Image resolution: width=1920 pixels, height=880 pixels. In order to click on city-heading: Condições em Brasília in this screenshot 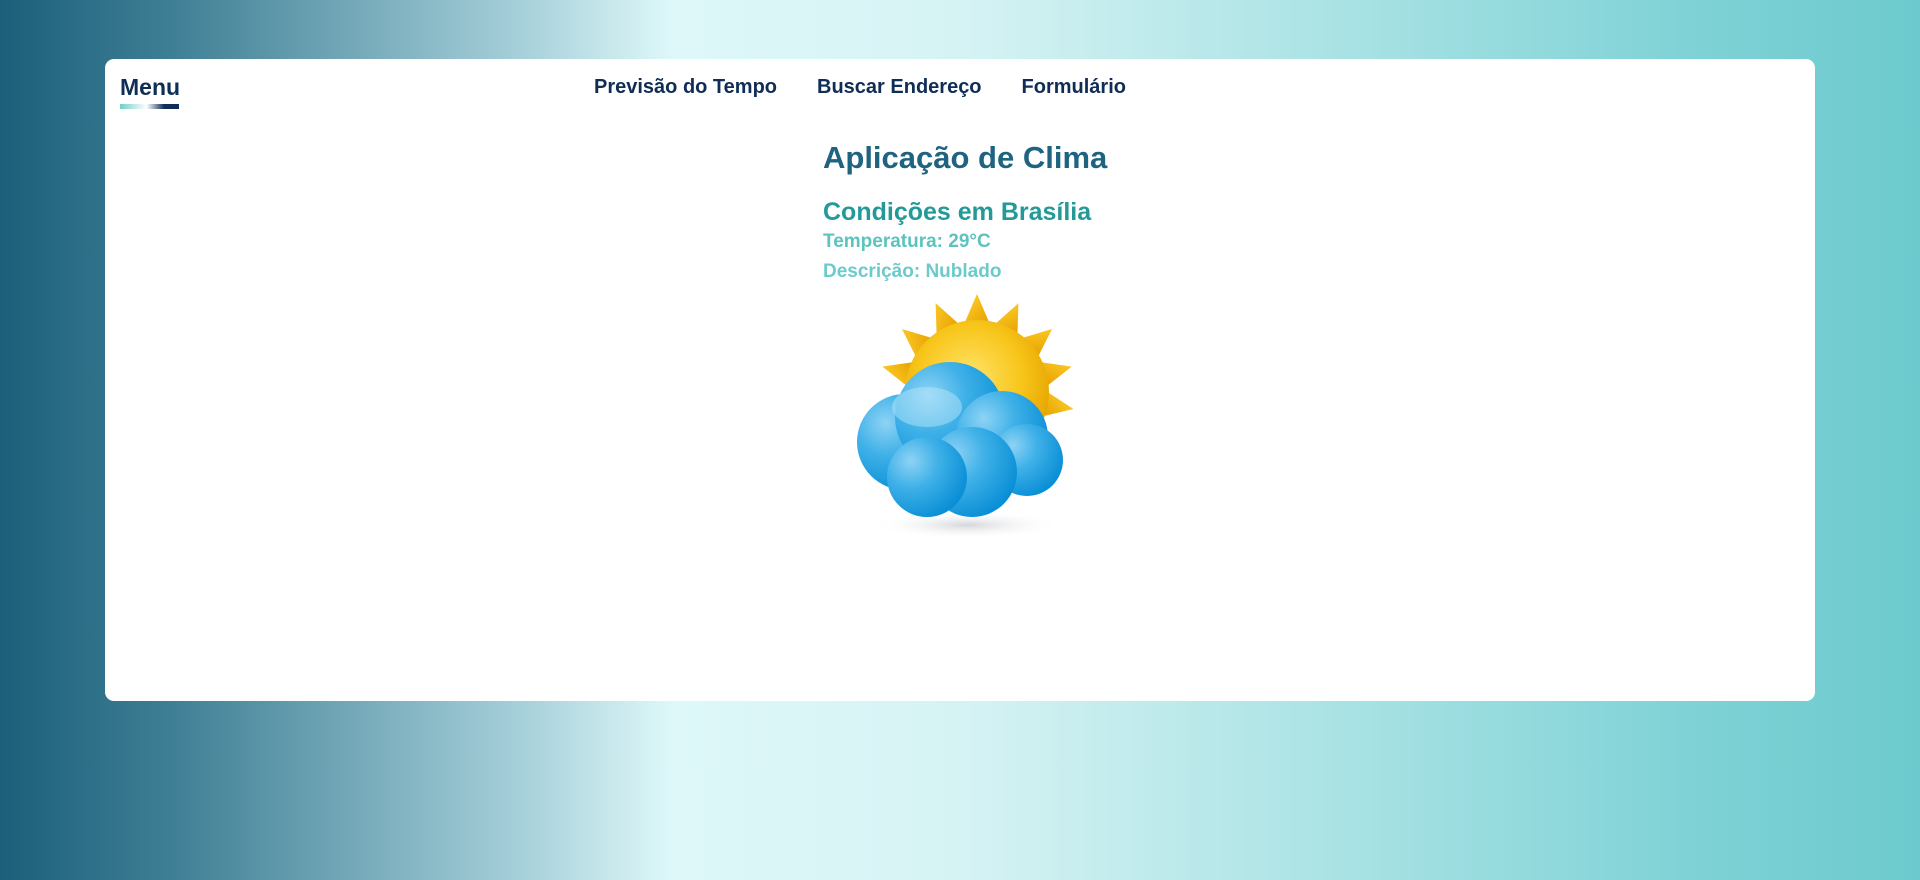, I will do `click(957, 212)`.